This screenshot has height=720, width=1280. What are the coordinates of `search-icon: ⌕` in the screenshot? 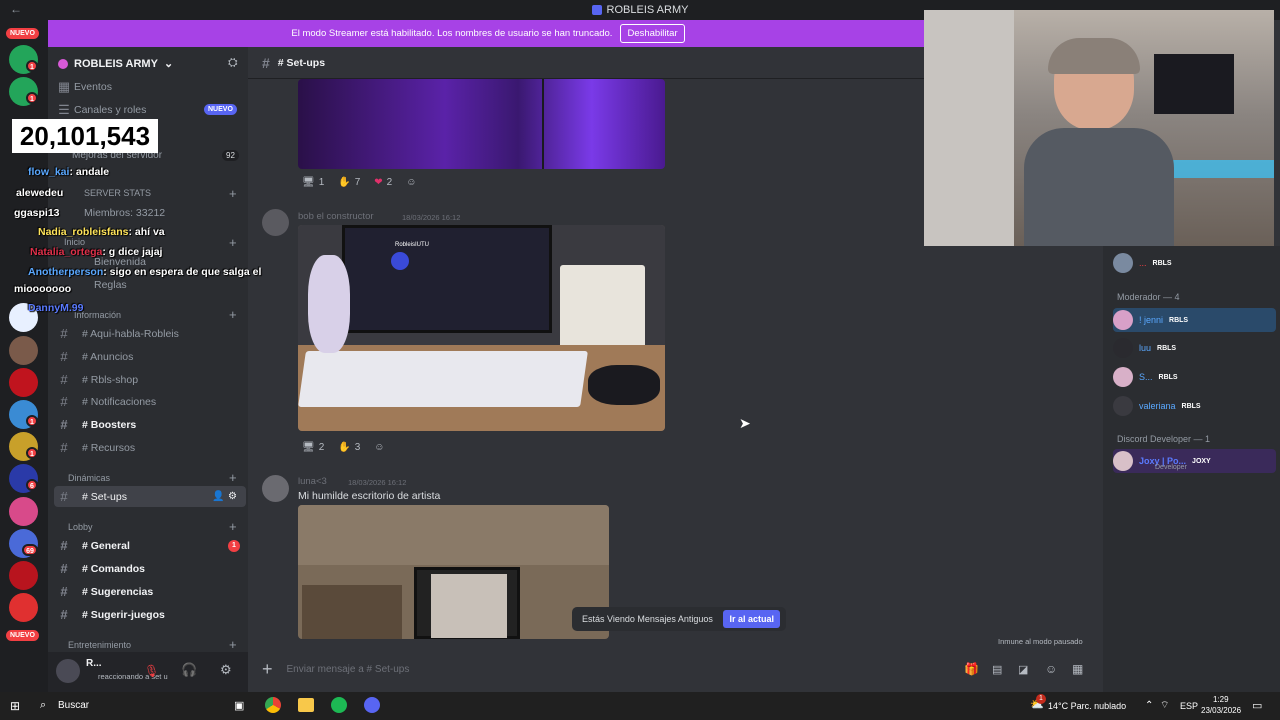 It's located at (43, 705).